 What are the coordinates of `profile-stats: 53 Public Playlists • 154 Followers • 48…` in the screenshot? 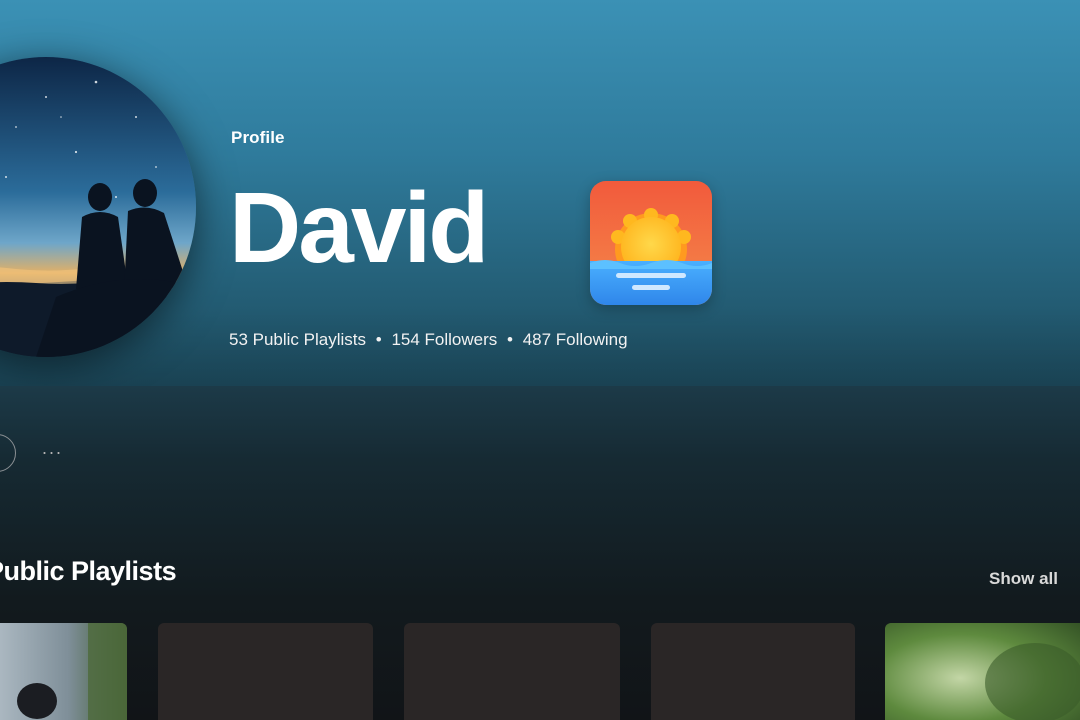 It's located at (428, 340).